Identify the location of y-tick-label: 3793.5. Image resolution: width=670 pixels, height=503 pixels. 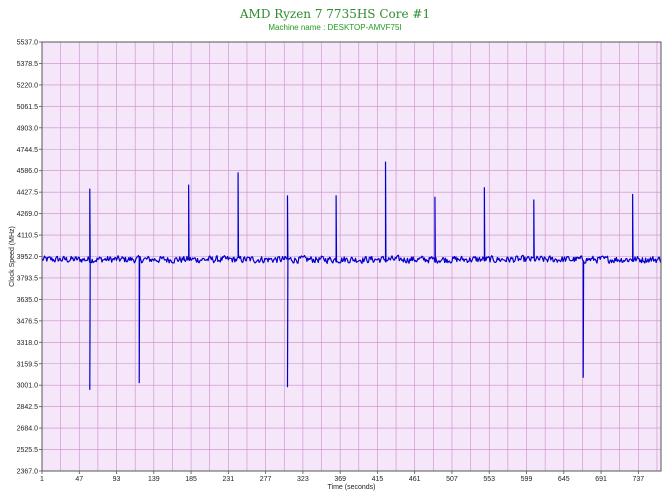
(28, 278).